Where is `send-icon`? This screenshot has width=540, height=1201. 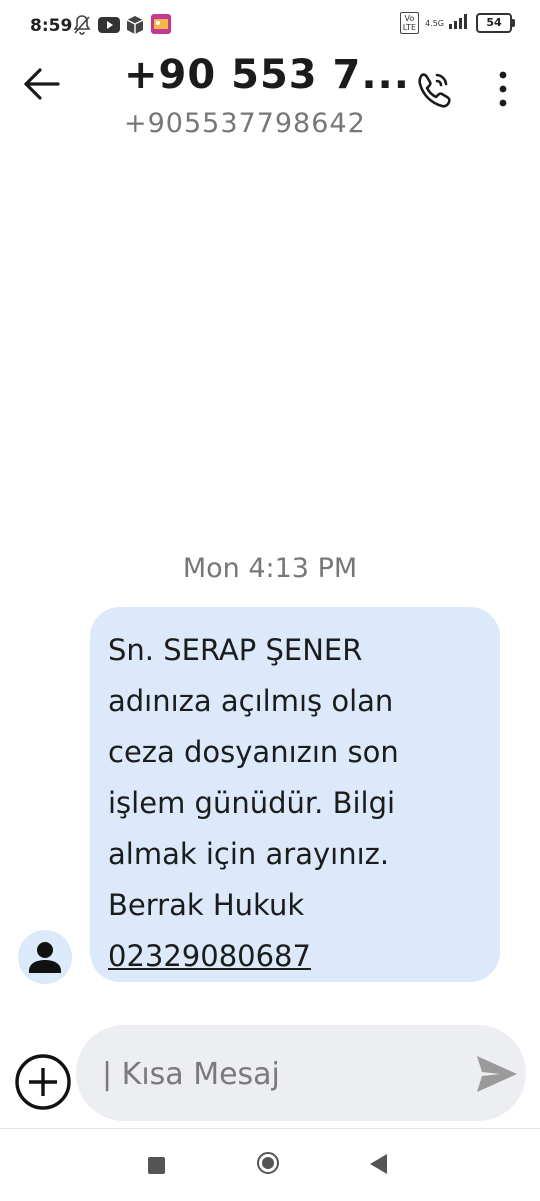
send-icon is located at coordinates (497, 1074).